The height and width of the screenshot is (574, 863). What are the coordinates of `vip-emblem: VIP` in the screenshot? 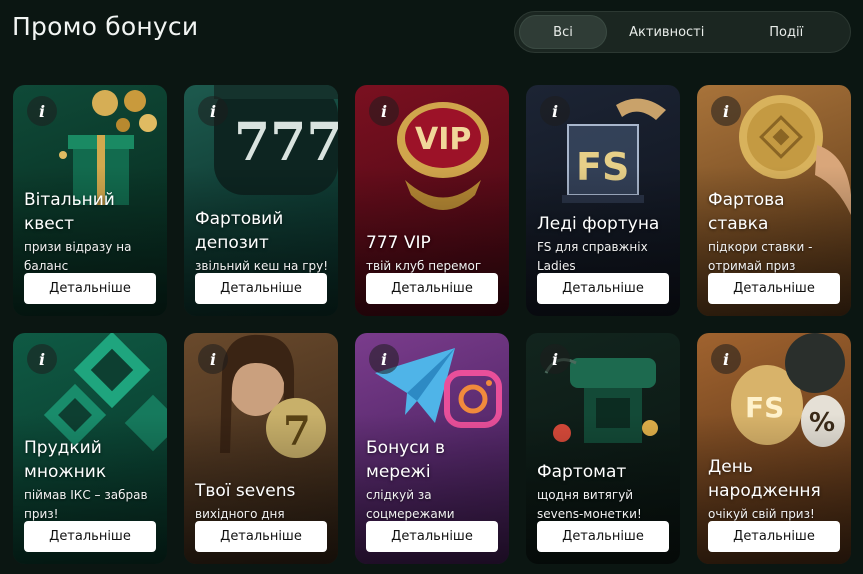 It's located at (443, 139).